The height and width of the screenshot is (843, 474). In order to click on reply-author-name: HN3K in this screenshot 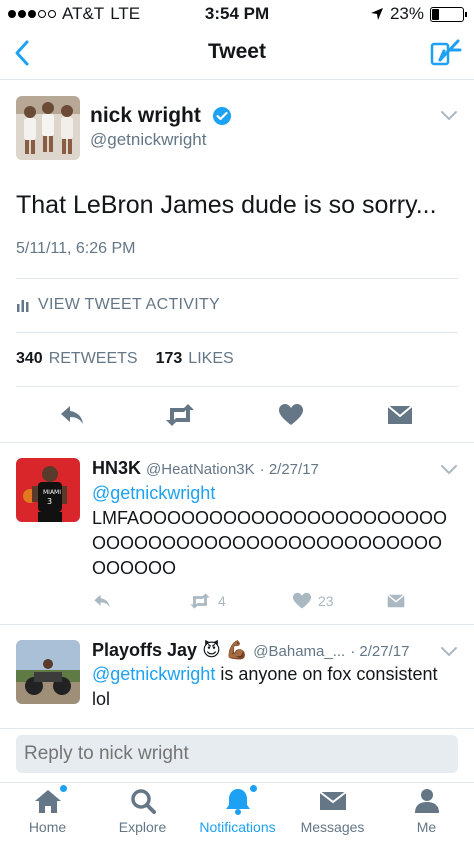, I will do `click(117, 468)`.